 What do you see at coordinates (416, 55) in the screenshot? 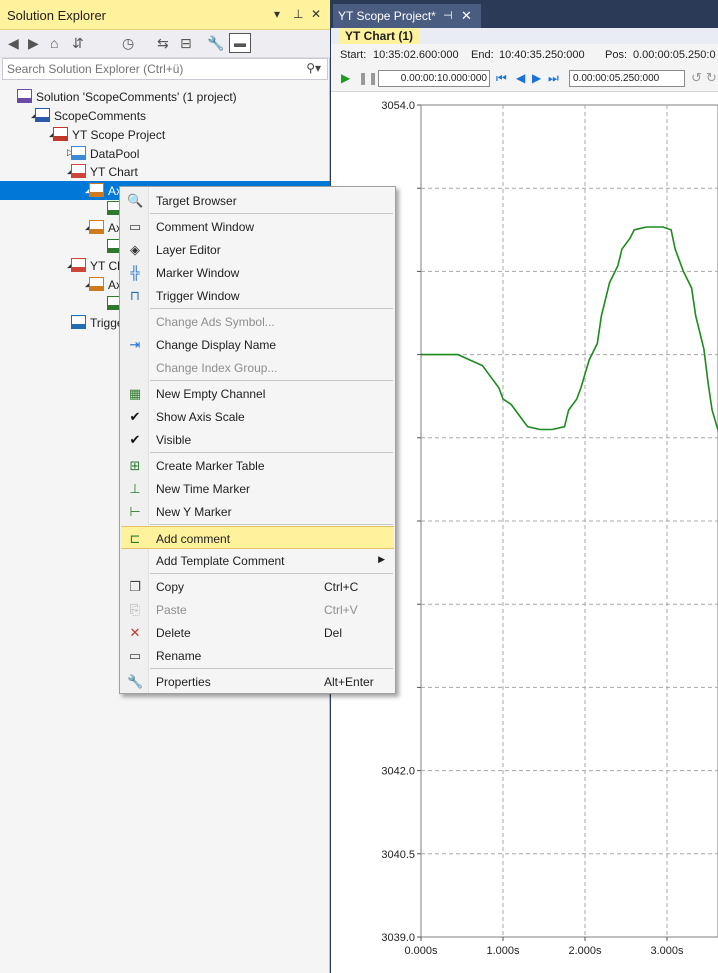
I see `start-value: 10:35:02.600:000` at bounding box center [416, 55].